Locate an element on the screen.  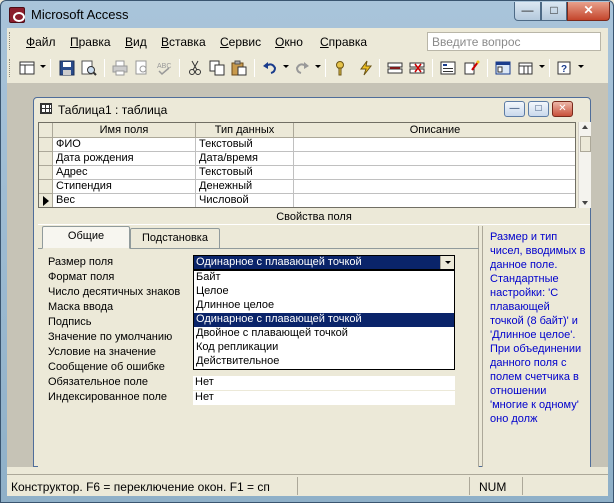
child-close-button: ✕ is located at coordinates (562, 109).